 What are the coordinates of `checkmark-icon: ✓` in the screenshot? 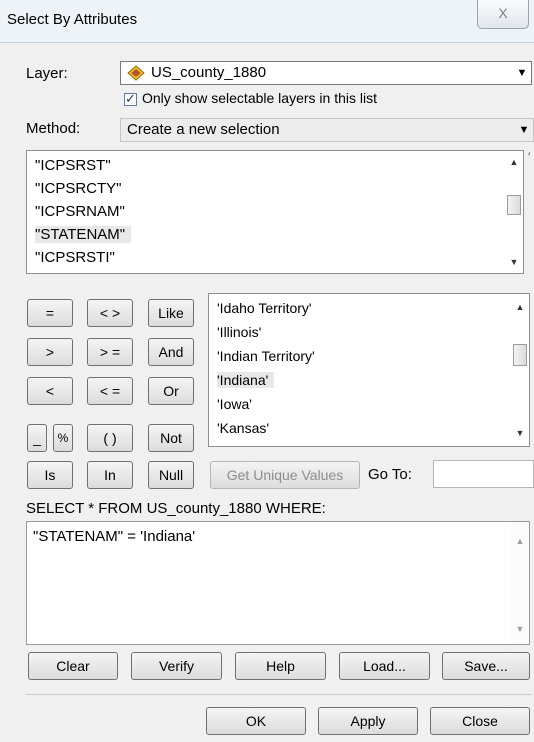 It's located at (130, 98).